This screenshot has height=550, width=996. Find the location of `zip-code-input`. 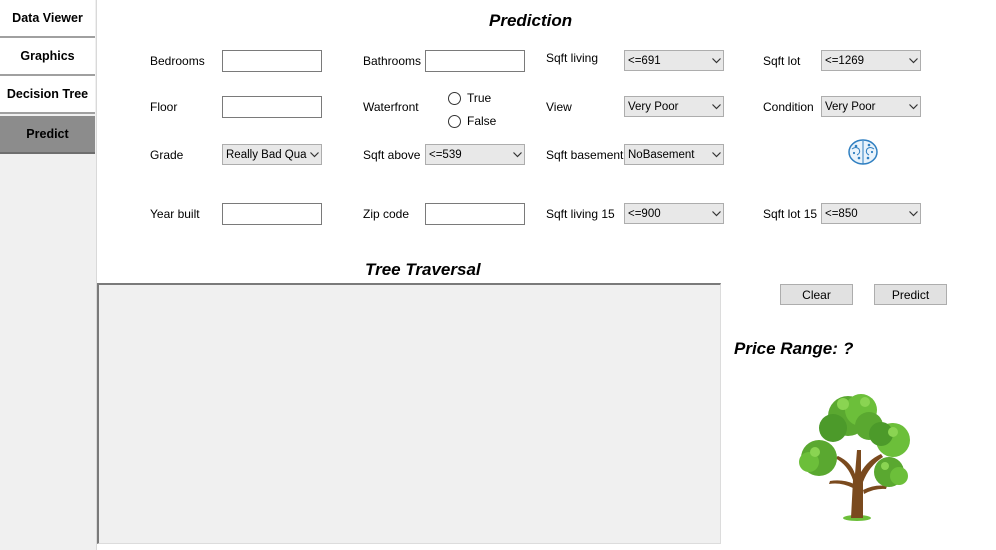

zip-code-input is located at coordinates (475, 214).